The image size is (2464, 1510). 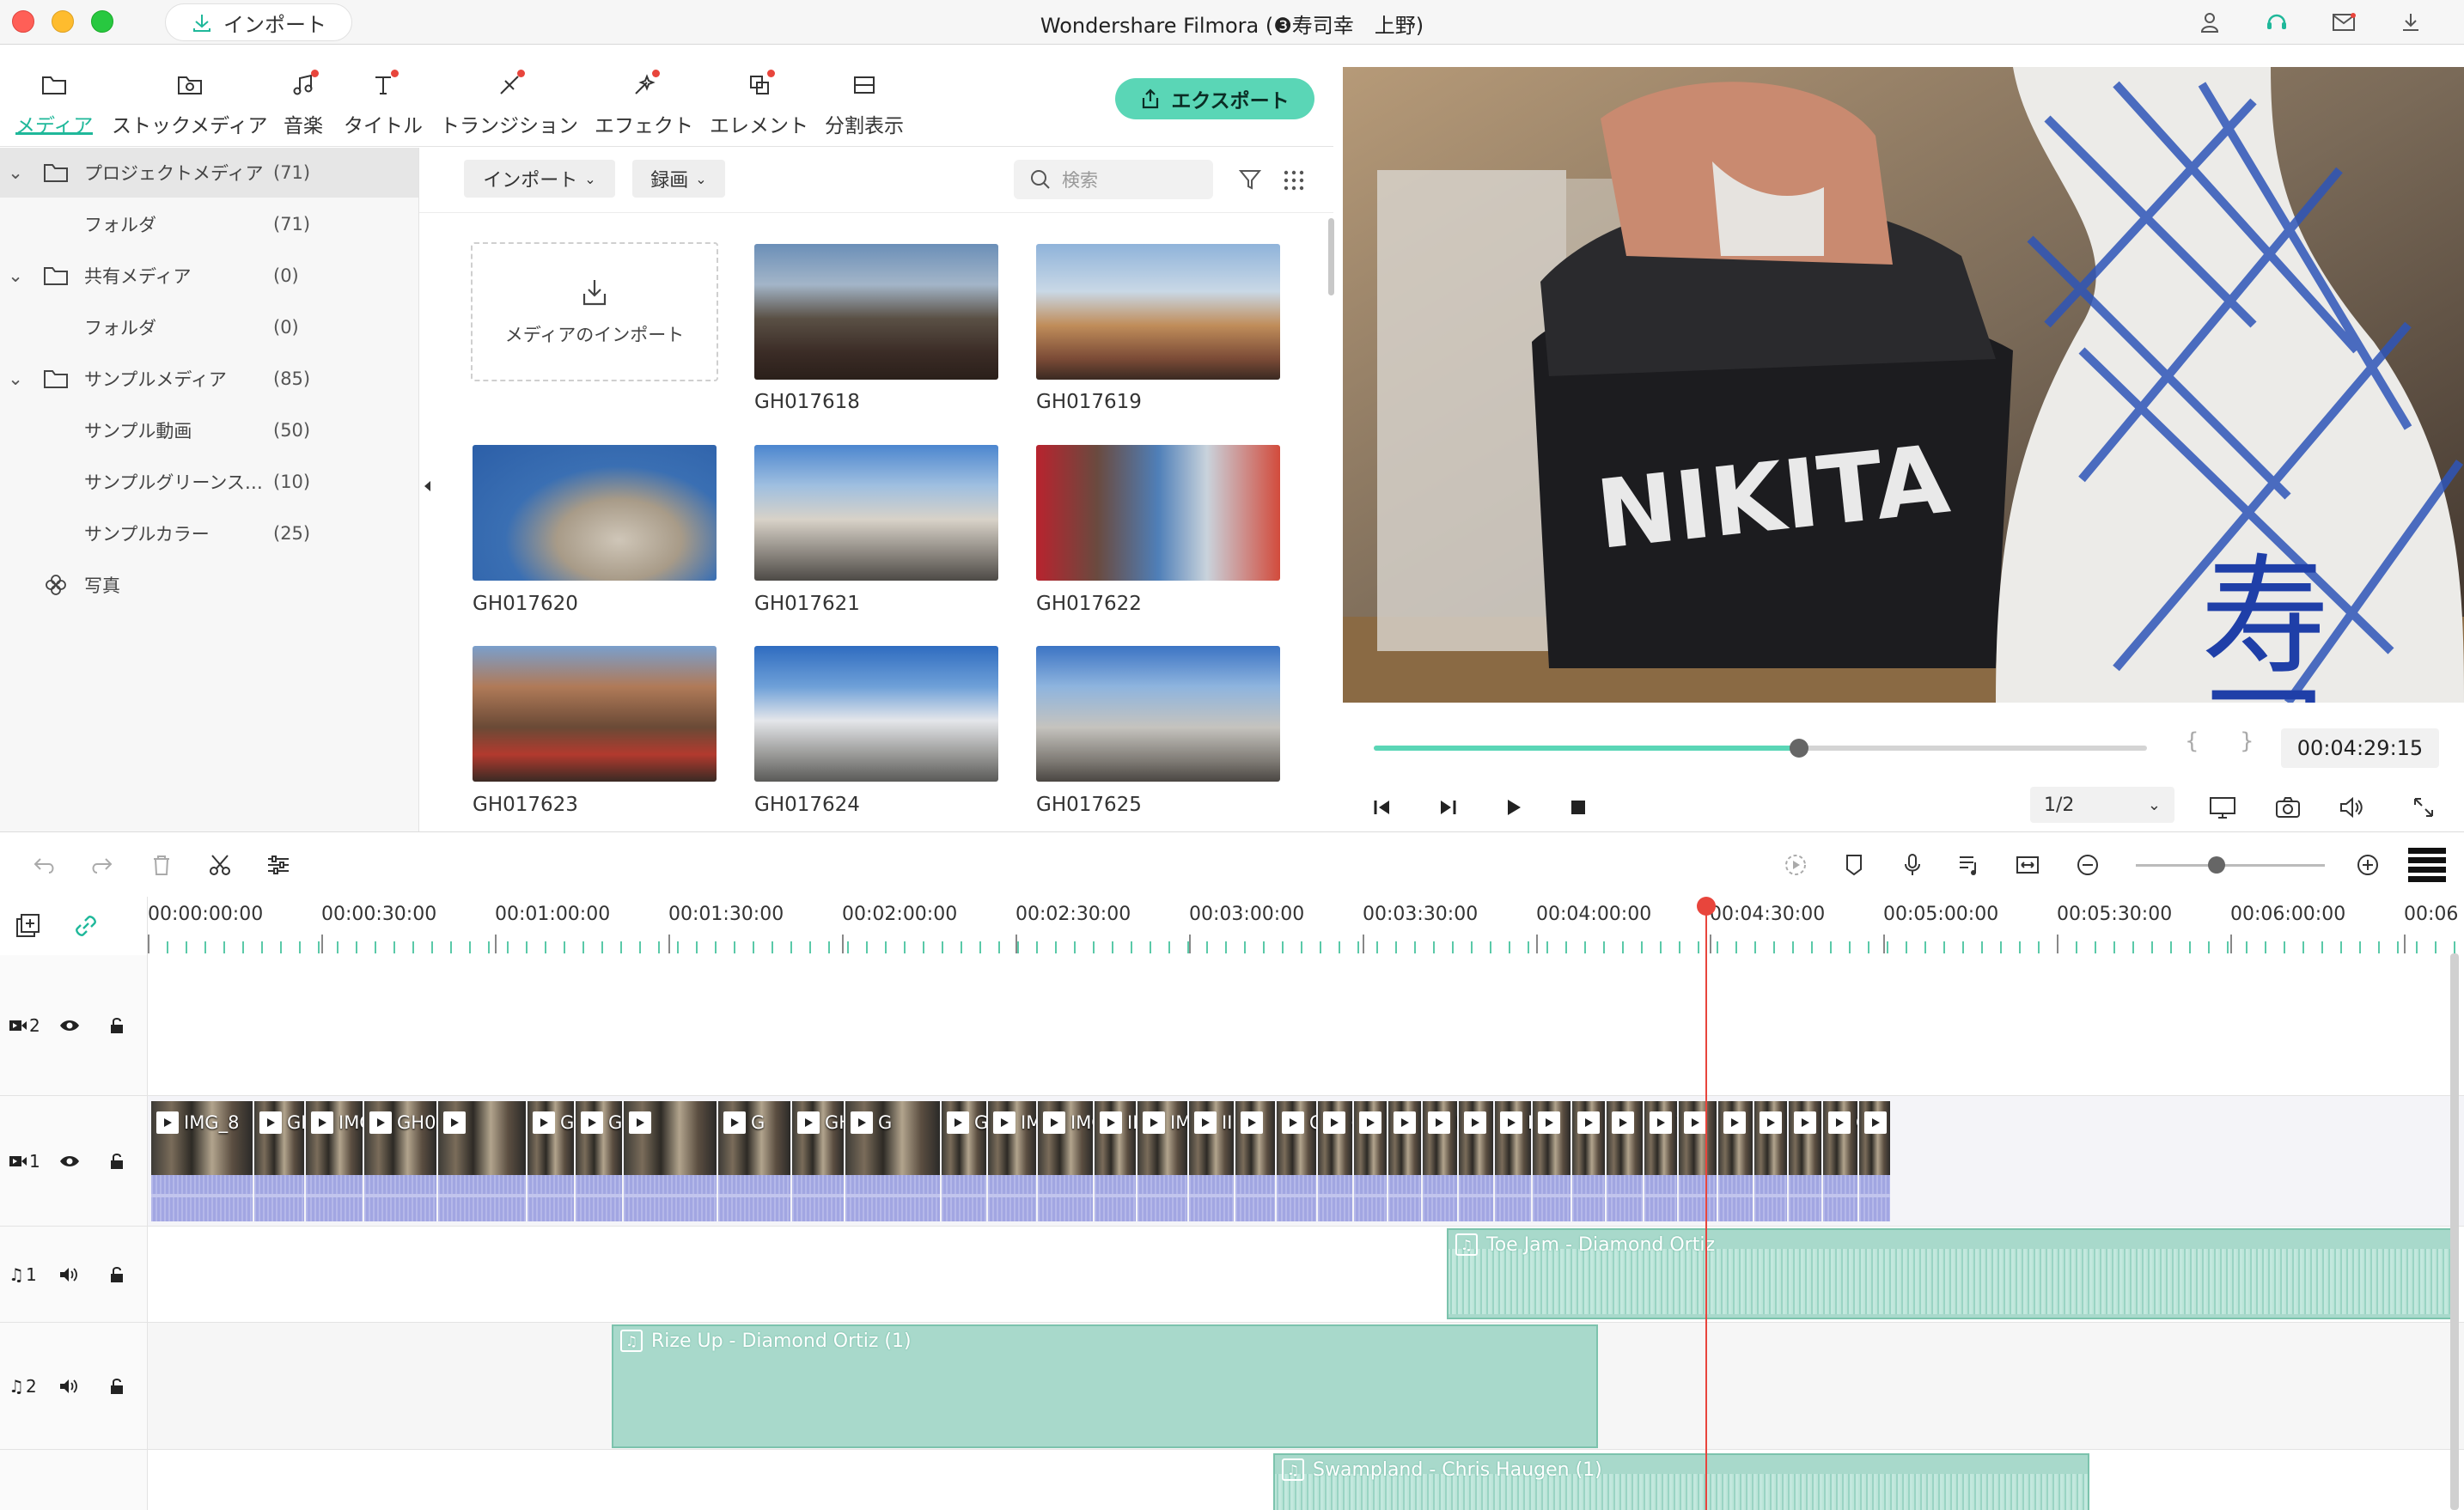 I want to click on playhead-line, so click(x=1706, y=1208).